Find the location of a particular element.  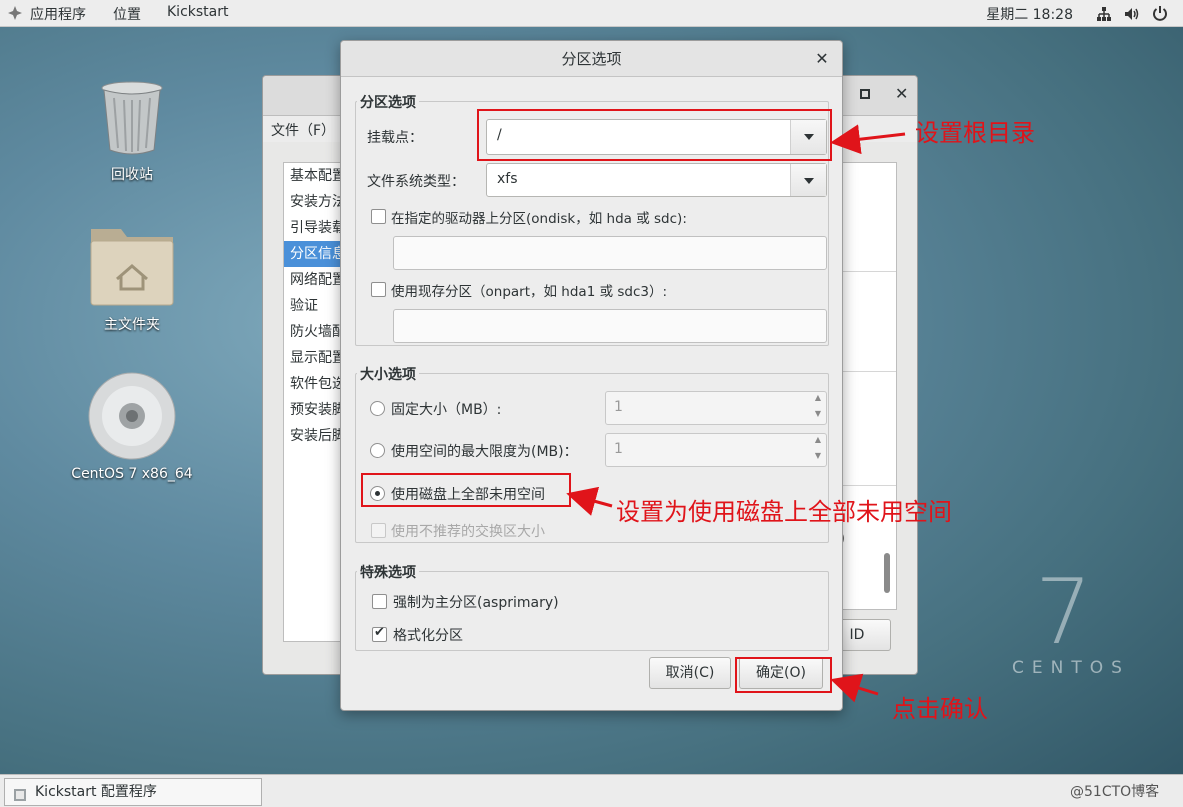

watermark: @51CTO博客 is located at coordinates (1115, 792).